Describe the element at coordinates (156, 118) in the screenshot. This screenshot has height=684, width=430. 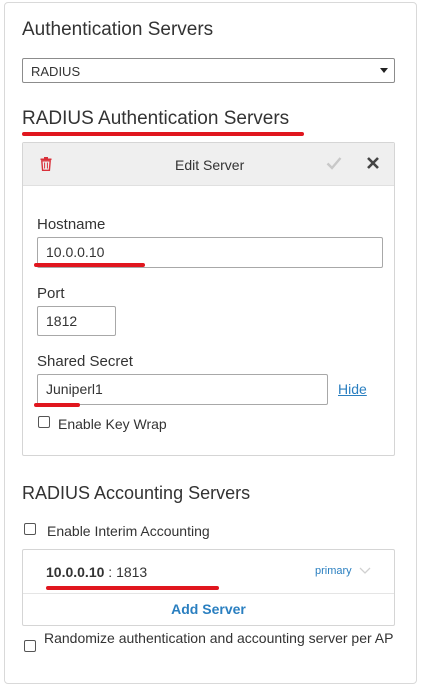
I see `section-title-radius-auth: RADIUS Authentication Servers` at that location.